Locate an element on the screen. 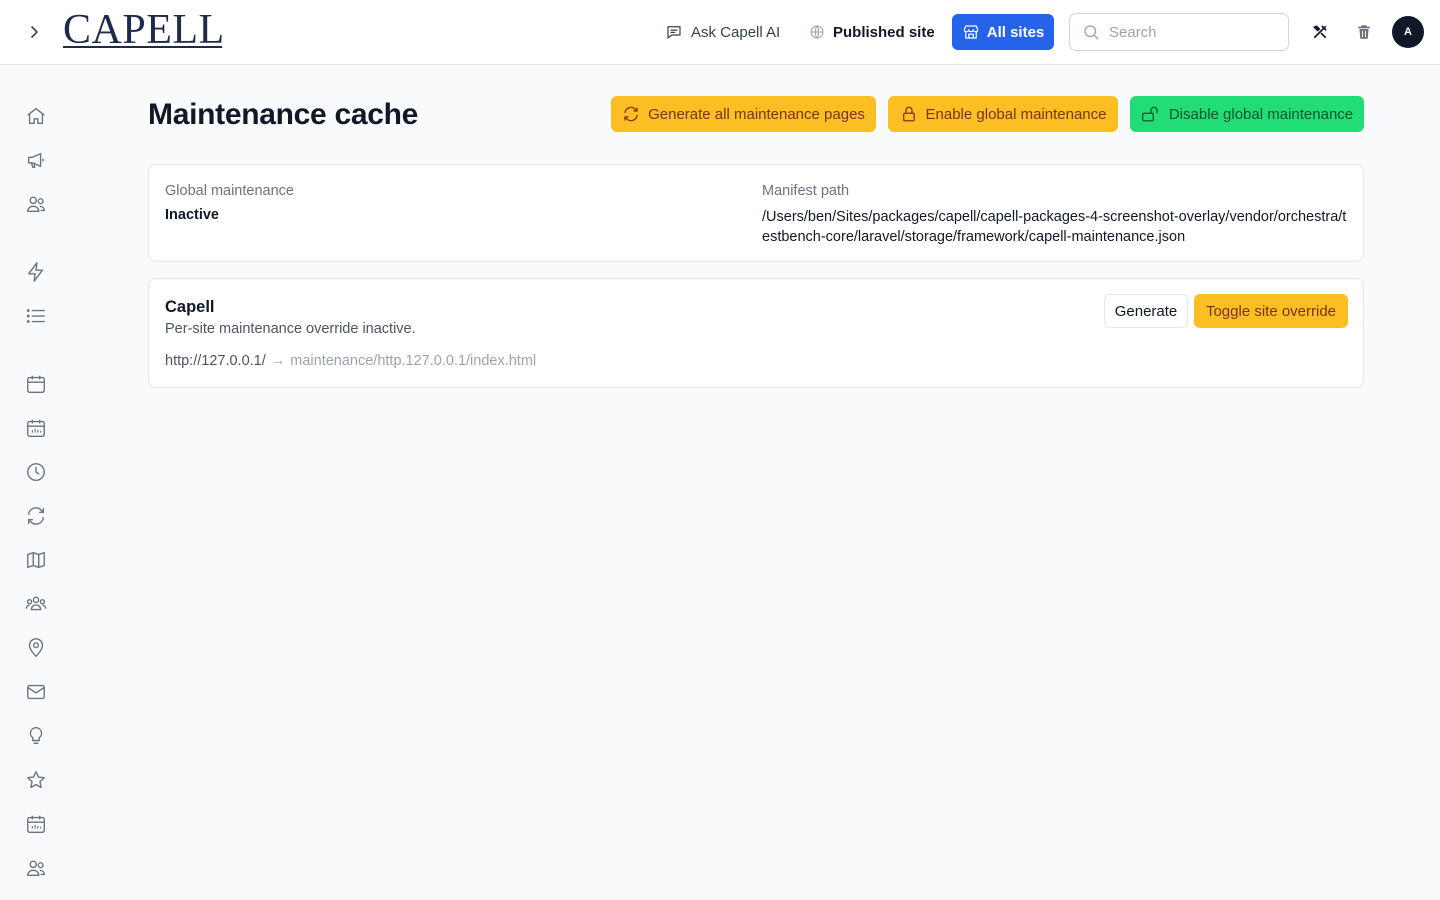 The width and height of the screenshot is (1440, 900). toggle-site-override-button: Toggle site override is located at coordinates (1271, 311).